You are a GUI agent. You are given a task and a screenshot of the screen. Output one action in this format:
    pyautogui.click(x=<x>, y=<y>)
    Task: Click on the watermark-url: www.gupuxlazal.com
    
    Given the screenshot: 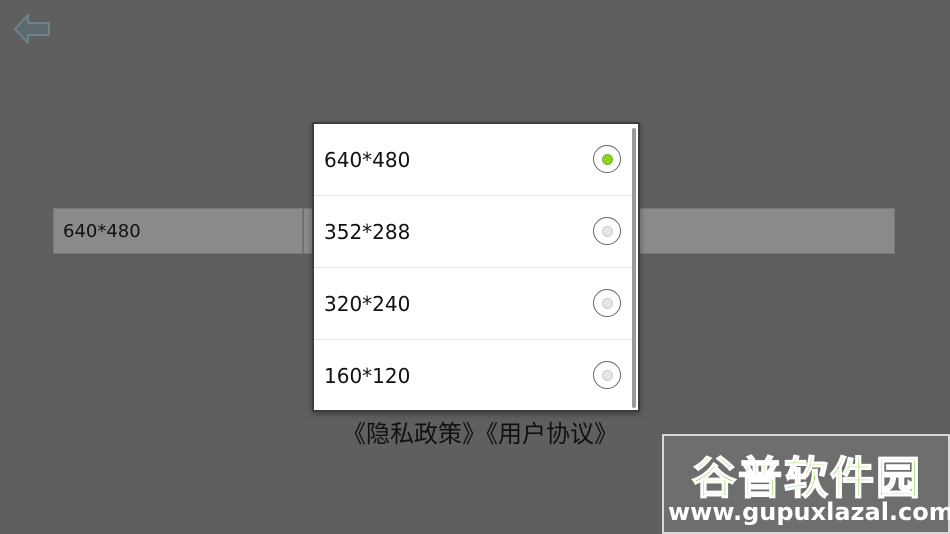 What is the action you would take?
    pyautogui.click(x=809, y=512)
    